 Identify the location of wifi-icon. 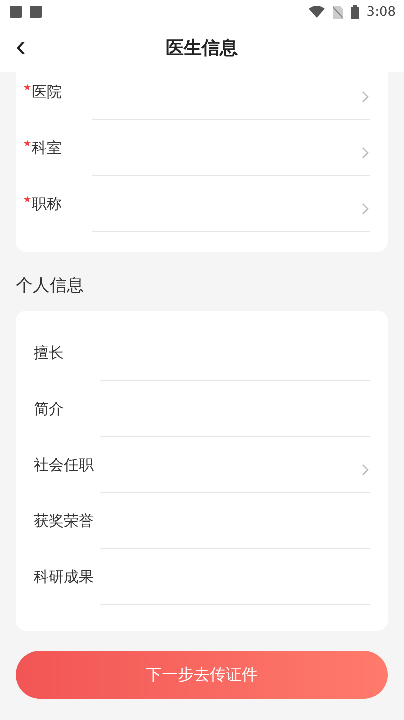
(316, 12).